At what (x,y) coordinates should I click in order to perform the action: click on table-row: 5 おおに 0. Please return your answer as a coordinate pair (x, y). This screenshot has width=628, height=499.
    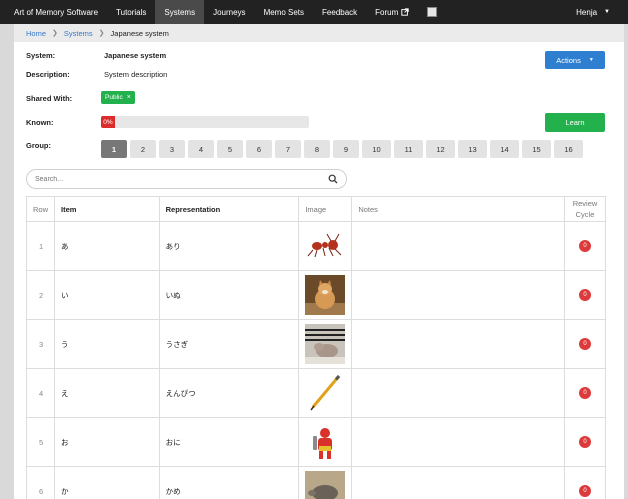
    Looking at the image, I should click on (316, 442).